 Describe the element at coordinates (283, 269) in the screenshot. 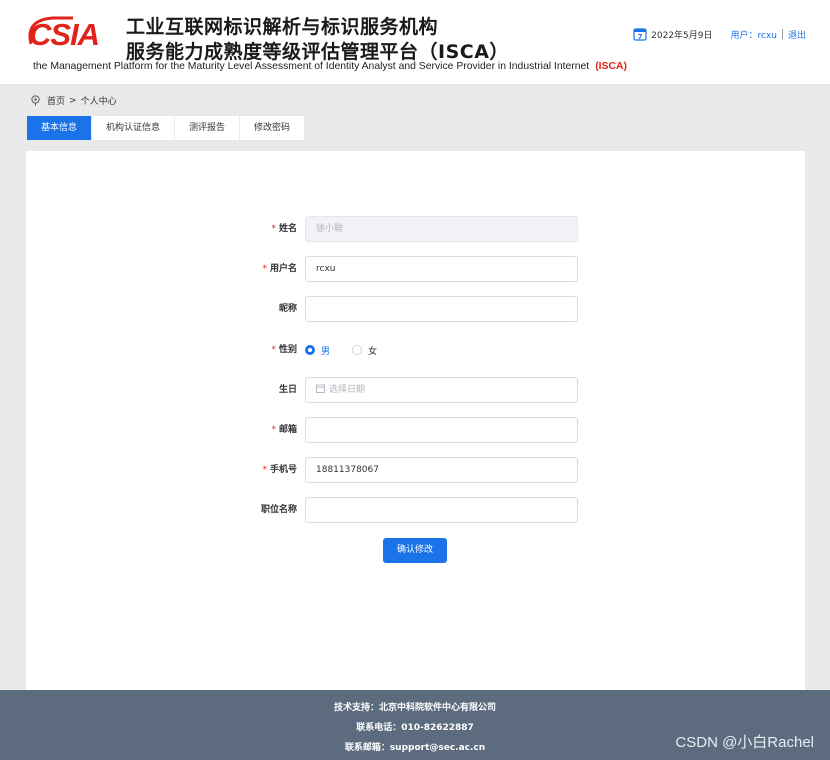

I see `username-label-text: 用户名` at that location.